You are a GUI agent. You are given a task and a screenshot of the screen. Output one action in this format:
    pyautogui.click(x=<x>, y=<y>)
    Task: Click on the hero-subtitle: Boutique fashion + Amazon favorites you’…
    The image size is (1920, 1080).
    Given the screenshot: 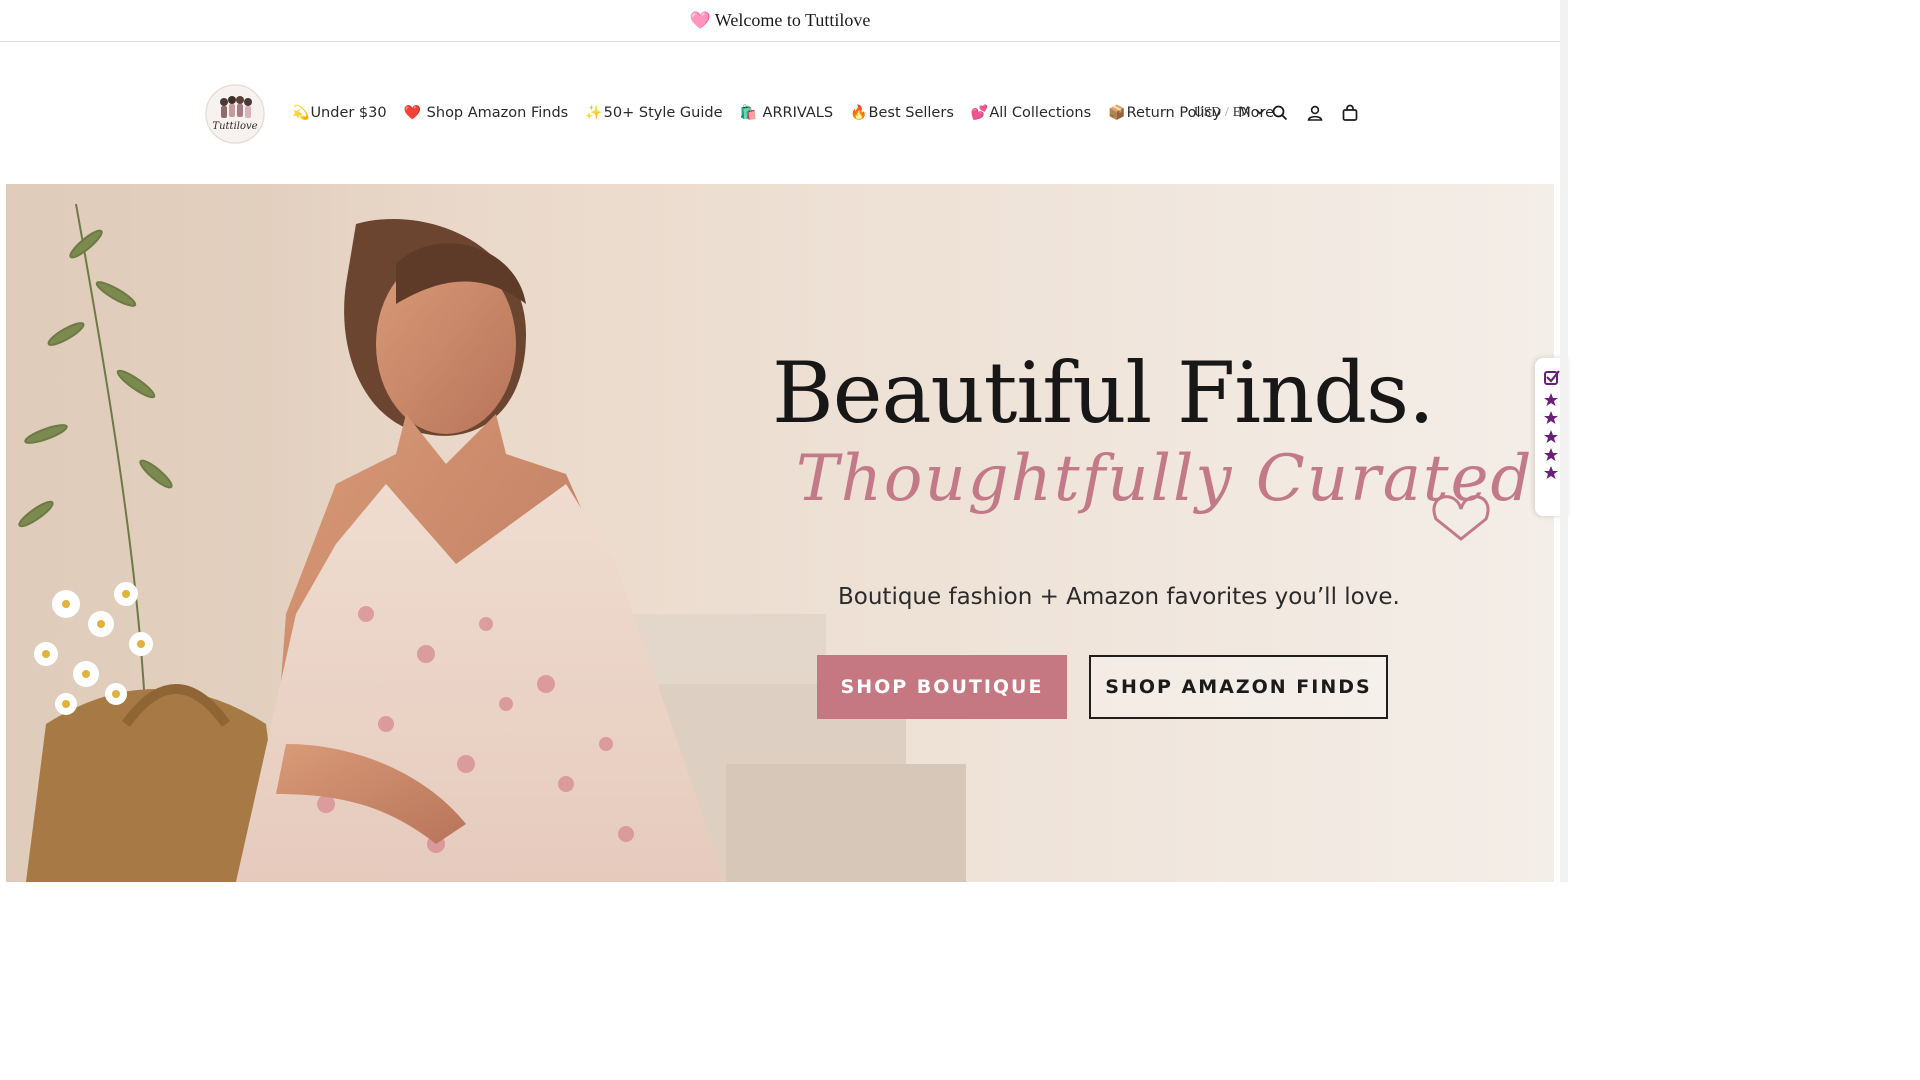 What is the action you would take?
    pyautogui.click(x=1119, y=597)
    